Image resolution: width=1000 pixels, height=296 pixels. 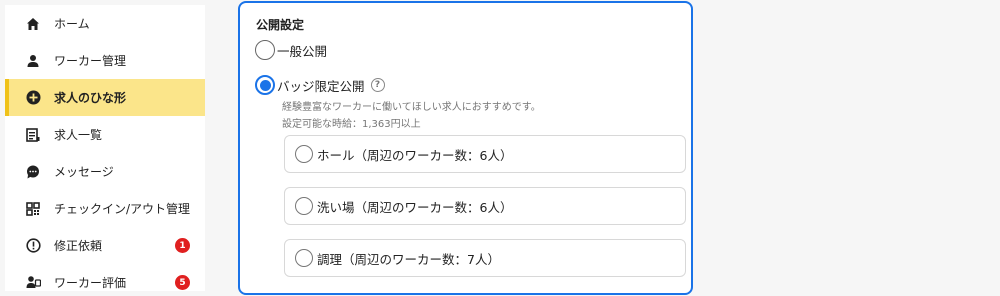 What do you see at coordinates (105, 134) in the screenshot?
I see `sidebar-item-job-list: 求人一覧` at bounding box center [105, 134].